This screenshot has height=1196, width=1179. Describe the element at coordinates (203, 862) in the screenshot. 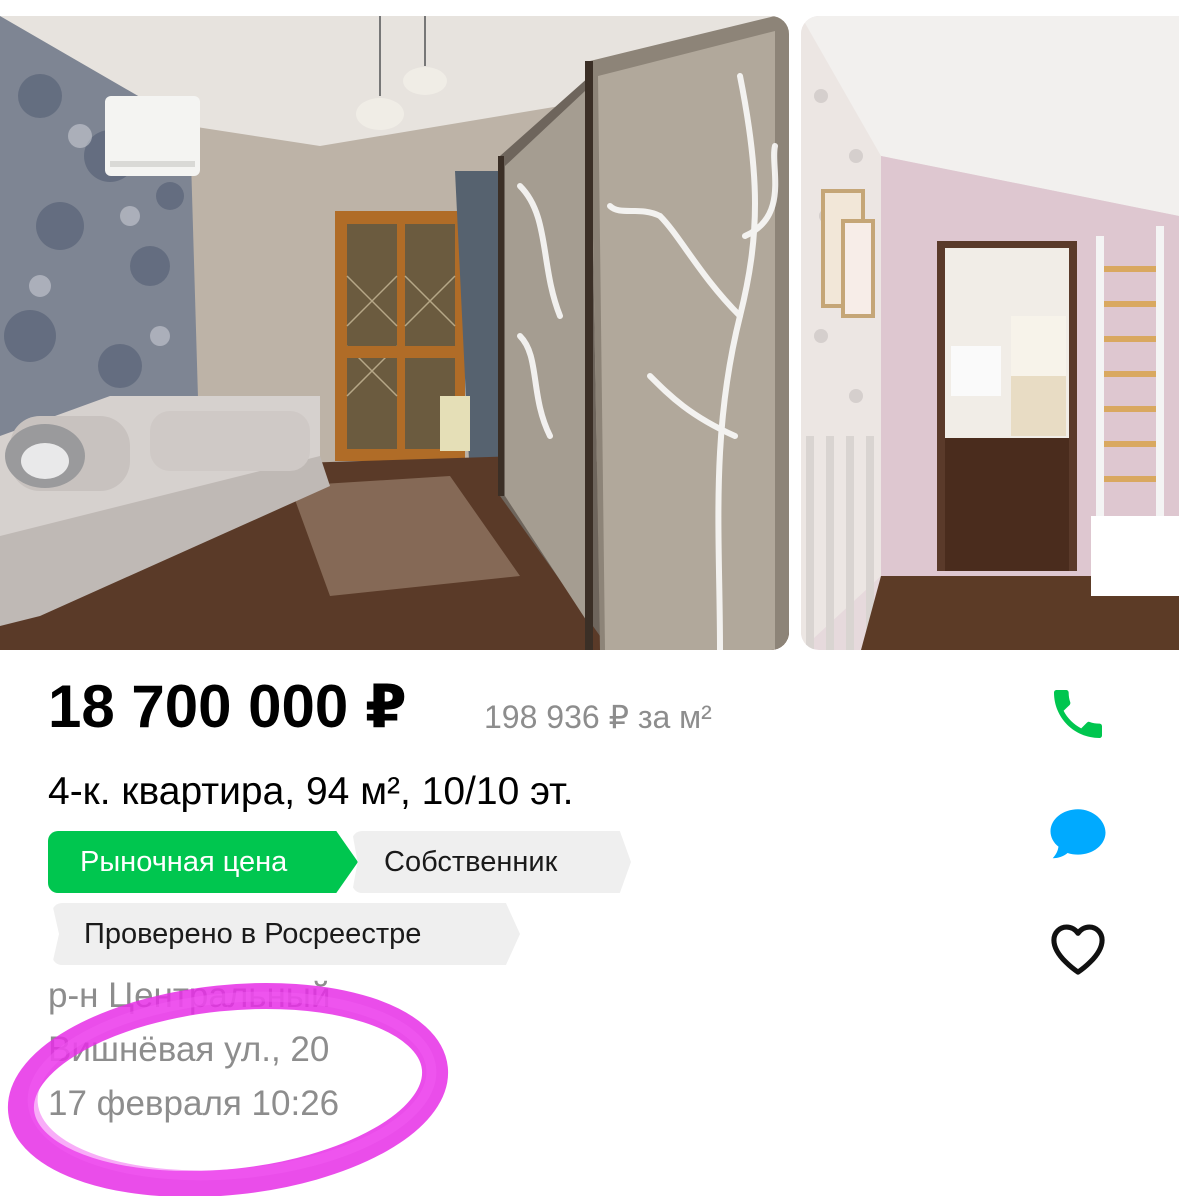

I see `market-price-badge: Рыночная цена` at that location.